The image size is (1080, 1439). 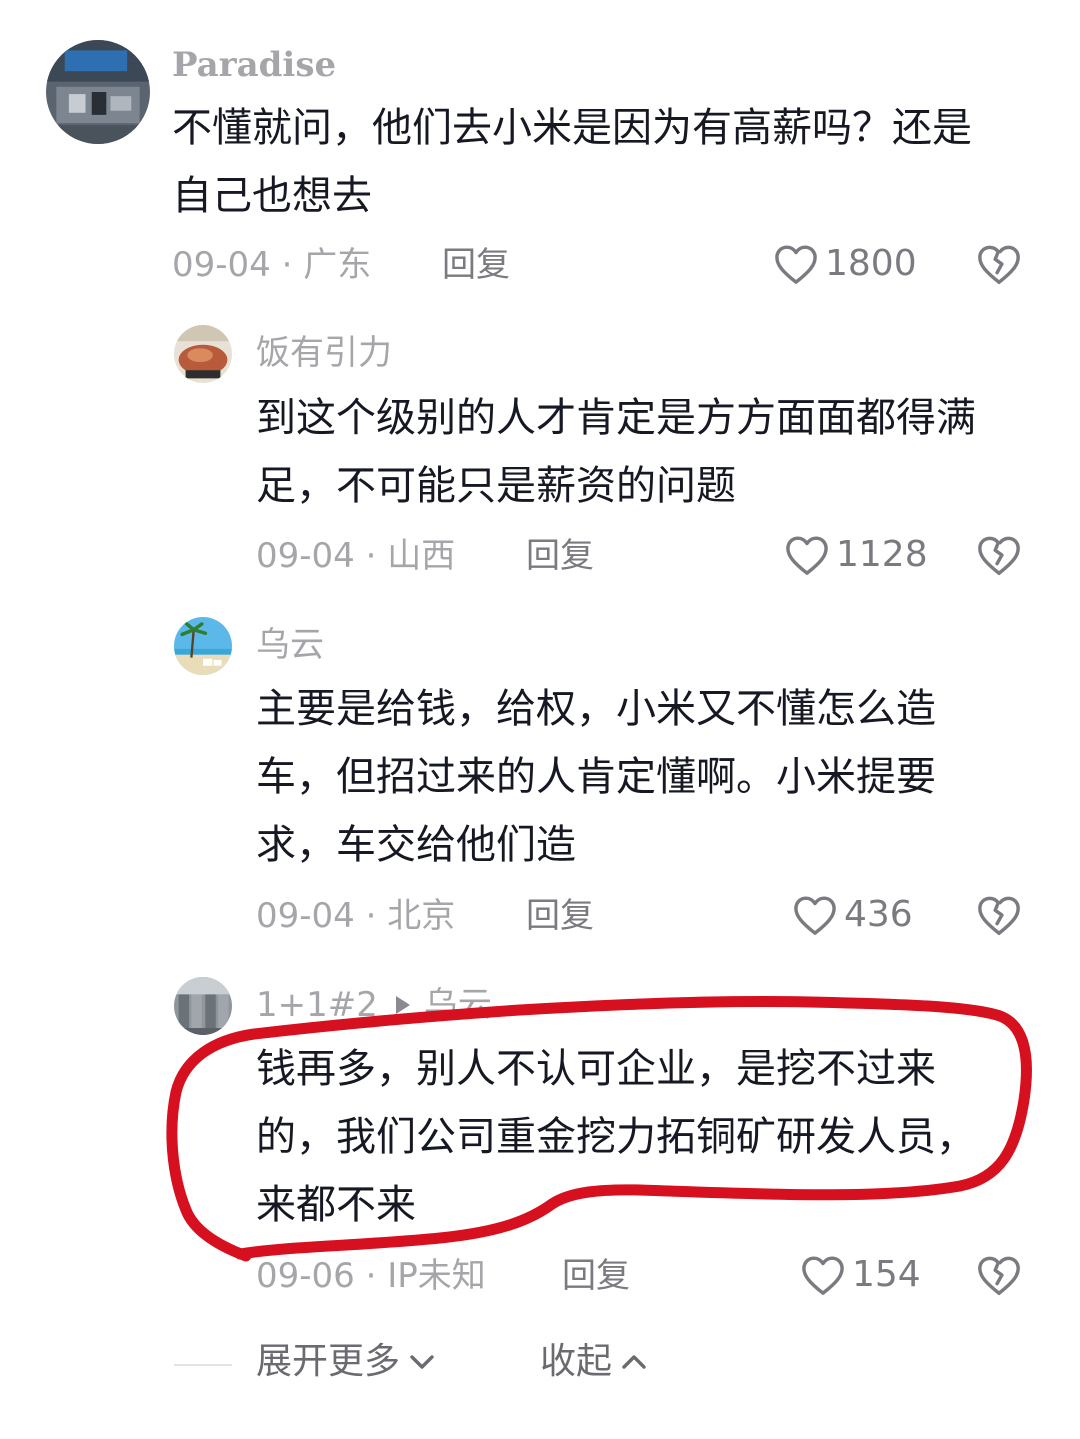 I want to click on comment-text-line: 到这个级别的人才肯定是方方面面都得满, so click(x=616, y=418).